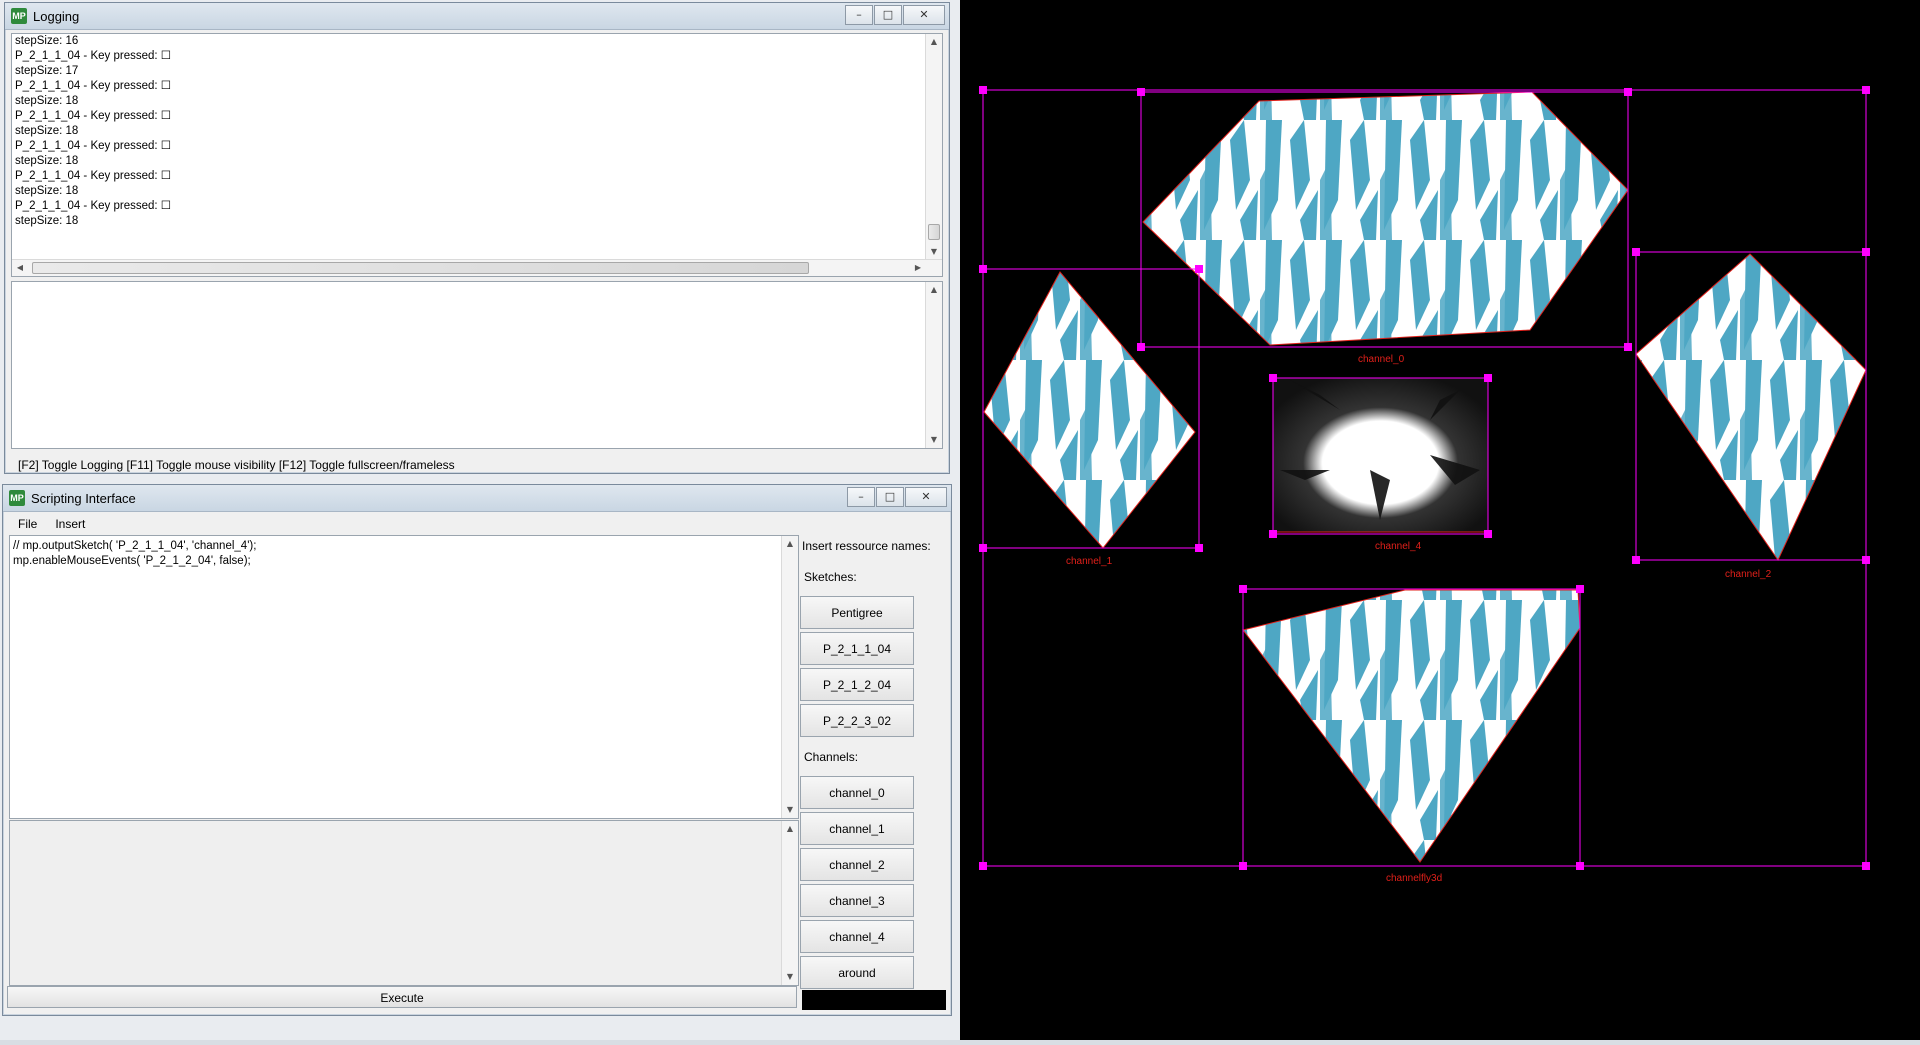 This screenshot has width=1920, height=1045. Describe the element at coordinates (47, 41) in the screenshot. I see `log-line: stepSize: 16` at that location.